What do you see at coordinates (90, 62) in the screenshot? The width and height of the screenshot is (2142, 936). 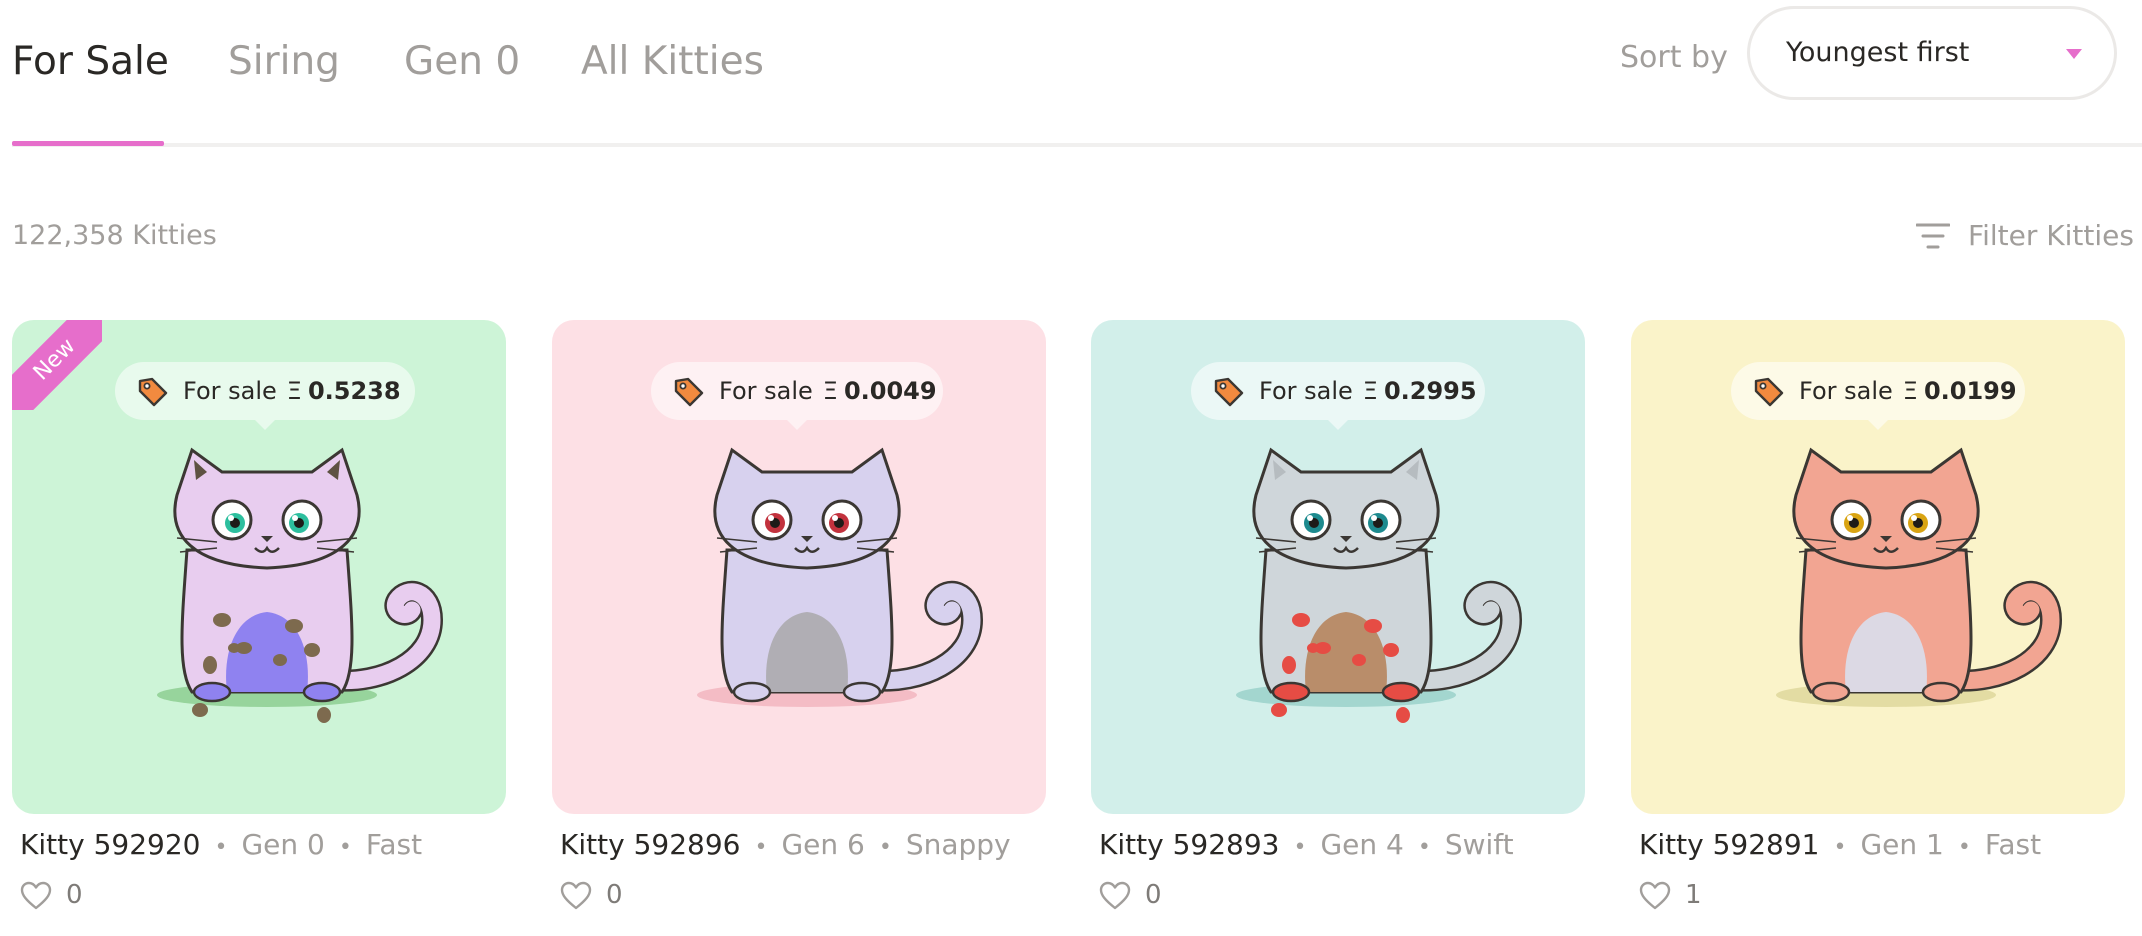 I see `tab-for-sale: For Sale` at bounding box center [90, 62].